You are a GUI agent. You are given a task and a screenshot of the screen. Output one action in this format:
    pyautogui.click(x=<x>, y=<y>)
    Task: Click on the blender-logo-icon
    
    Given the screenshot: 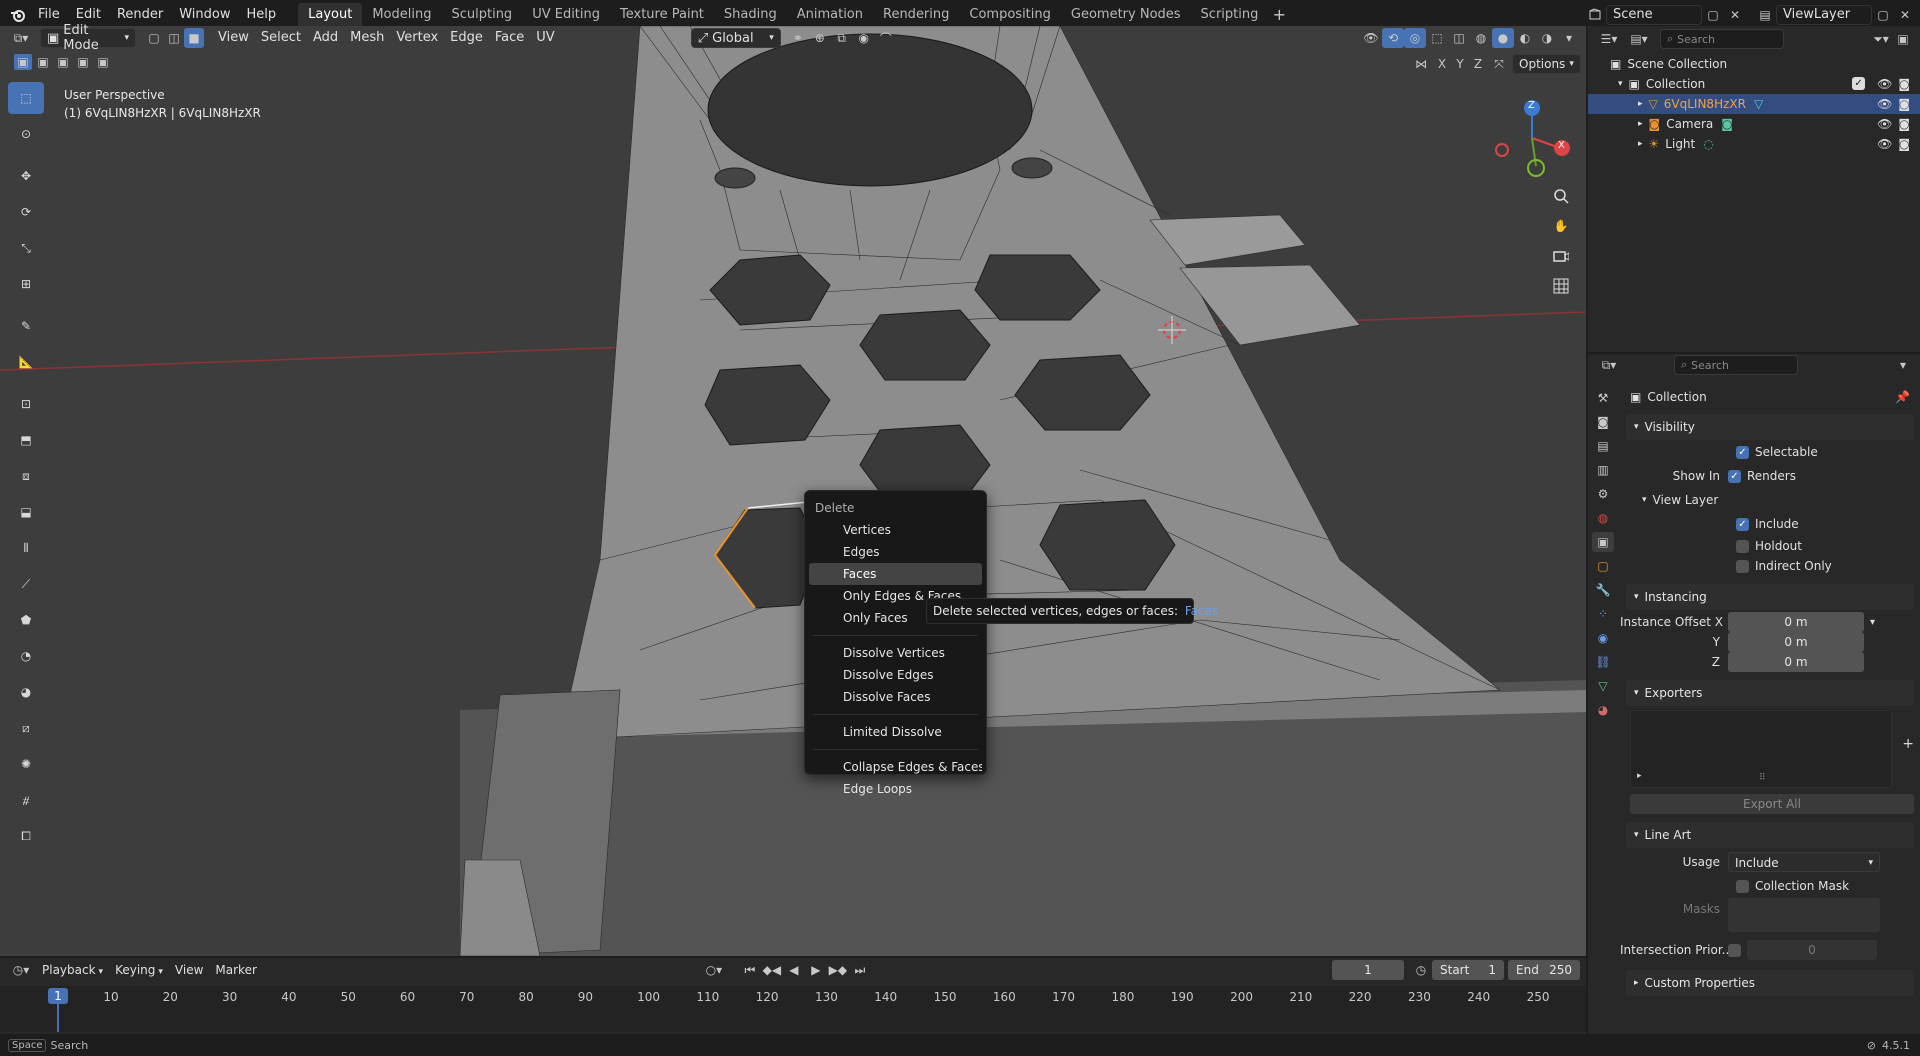 What is the action you would take?
    pyautogui.click(x=18, y=15)
    